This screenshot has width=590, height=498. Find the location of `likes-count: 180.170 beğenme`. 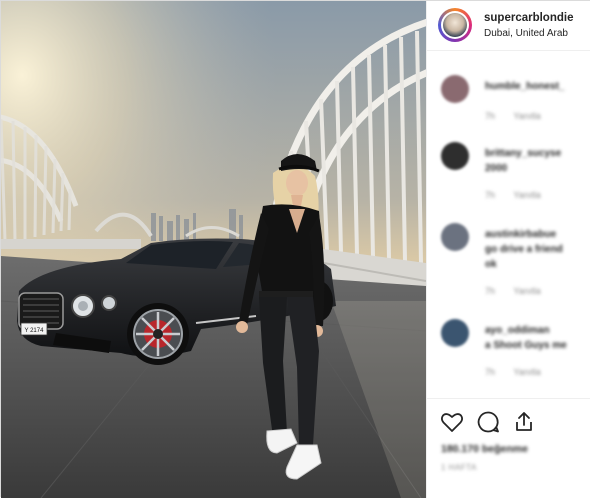

likes-count: 180.170 beğenme is located at coordinates (484, 449).